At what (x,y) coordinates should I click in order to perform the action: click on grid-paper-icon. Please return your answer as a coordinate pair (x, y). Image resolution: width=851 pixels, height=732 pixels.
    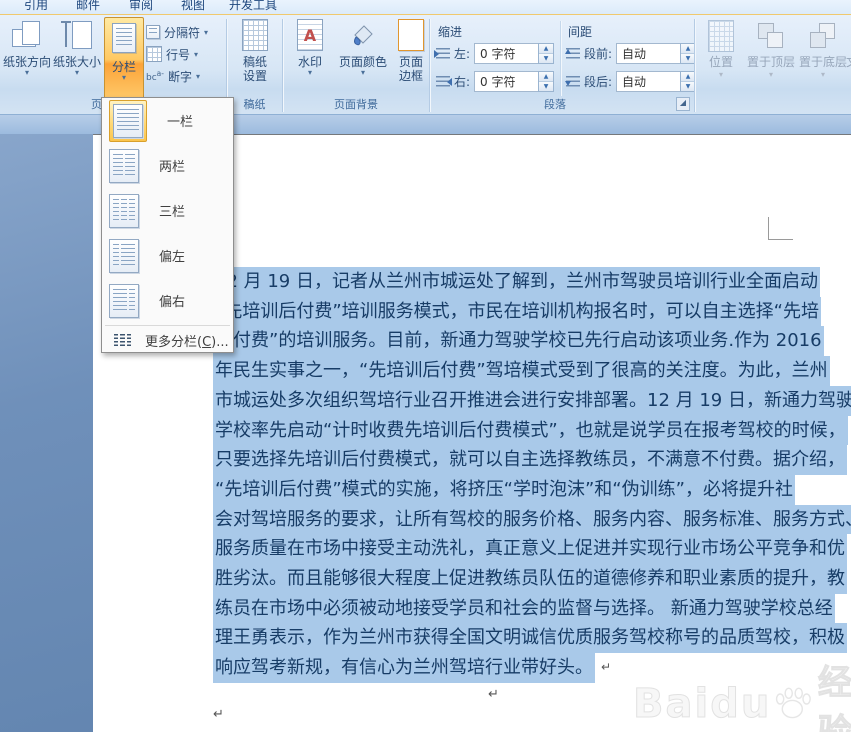
    Looking at the image, I should click on (255, 35).